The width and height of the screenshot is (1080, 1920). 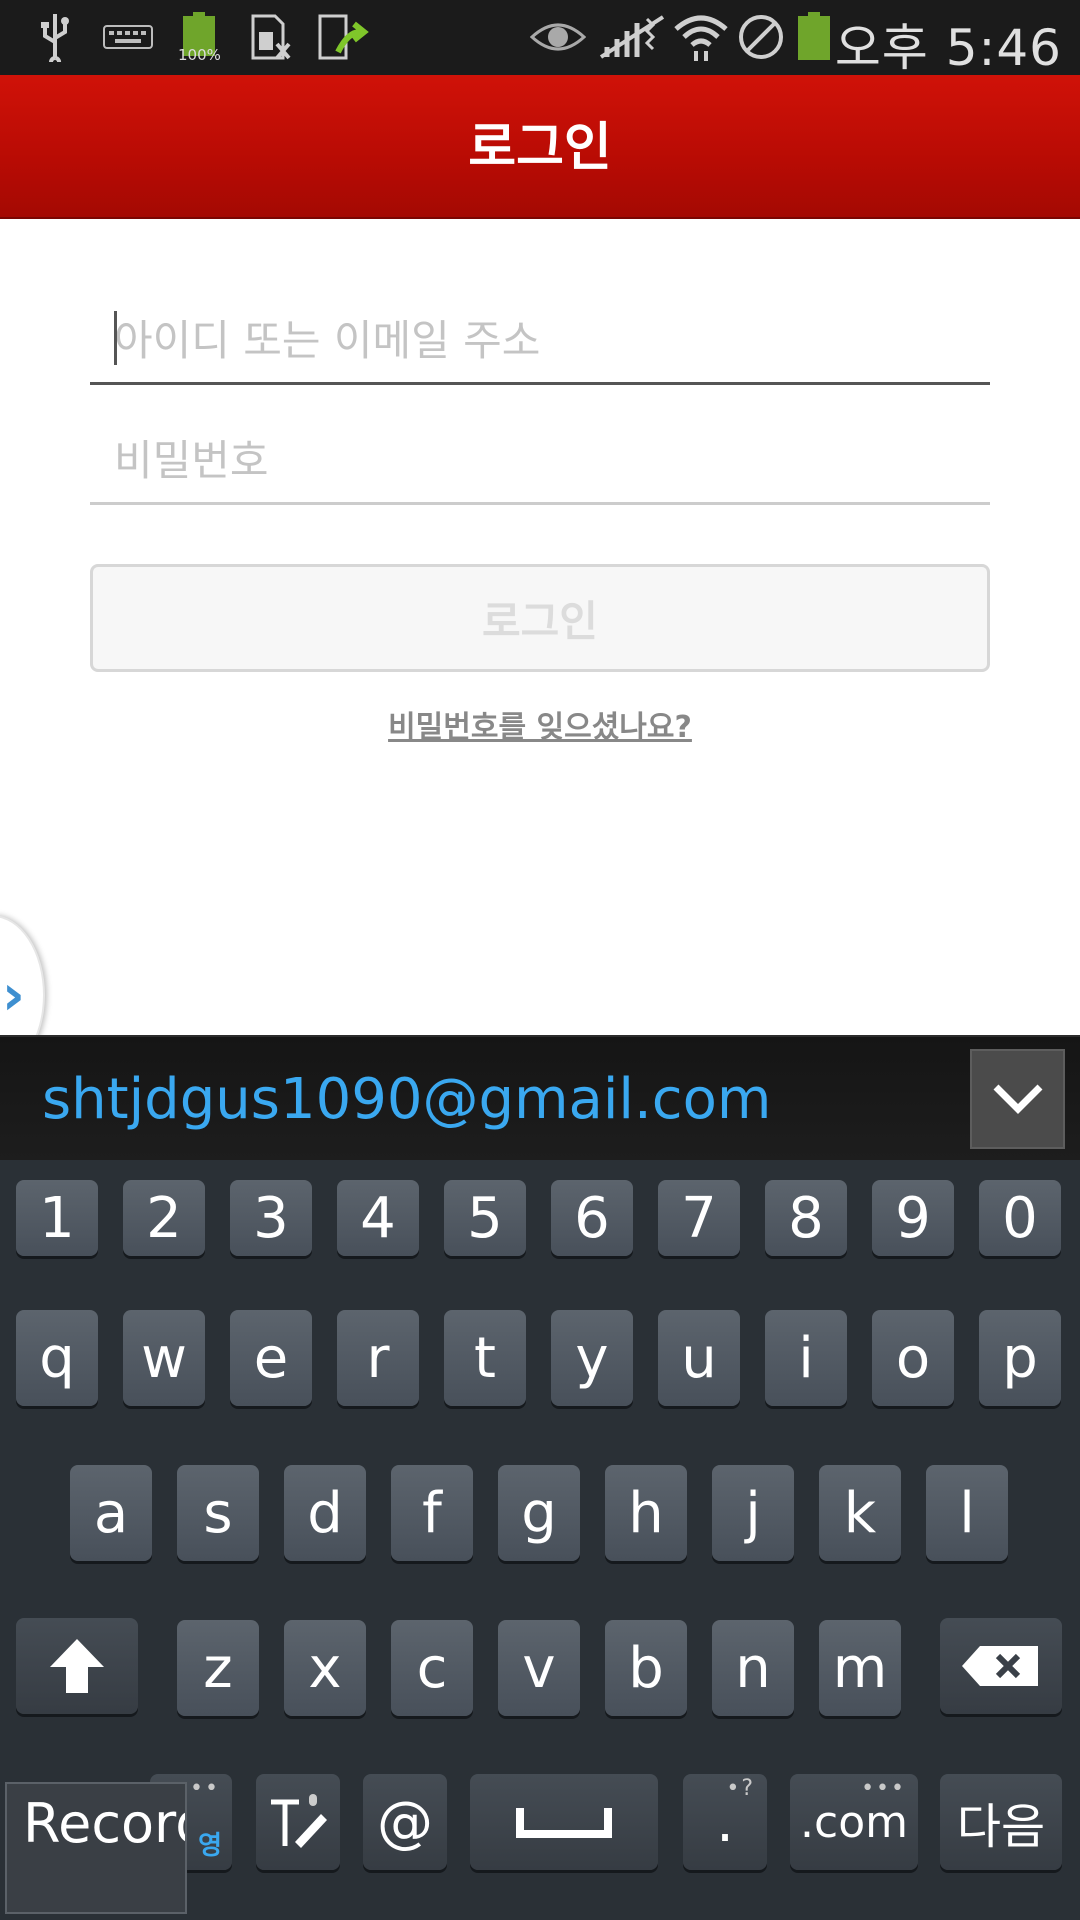 What do you see at coordinates (948, 48) in the screenshot?
I see `clock: 오후 5:46` at bounding box center [948, 48].